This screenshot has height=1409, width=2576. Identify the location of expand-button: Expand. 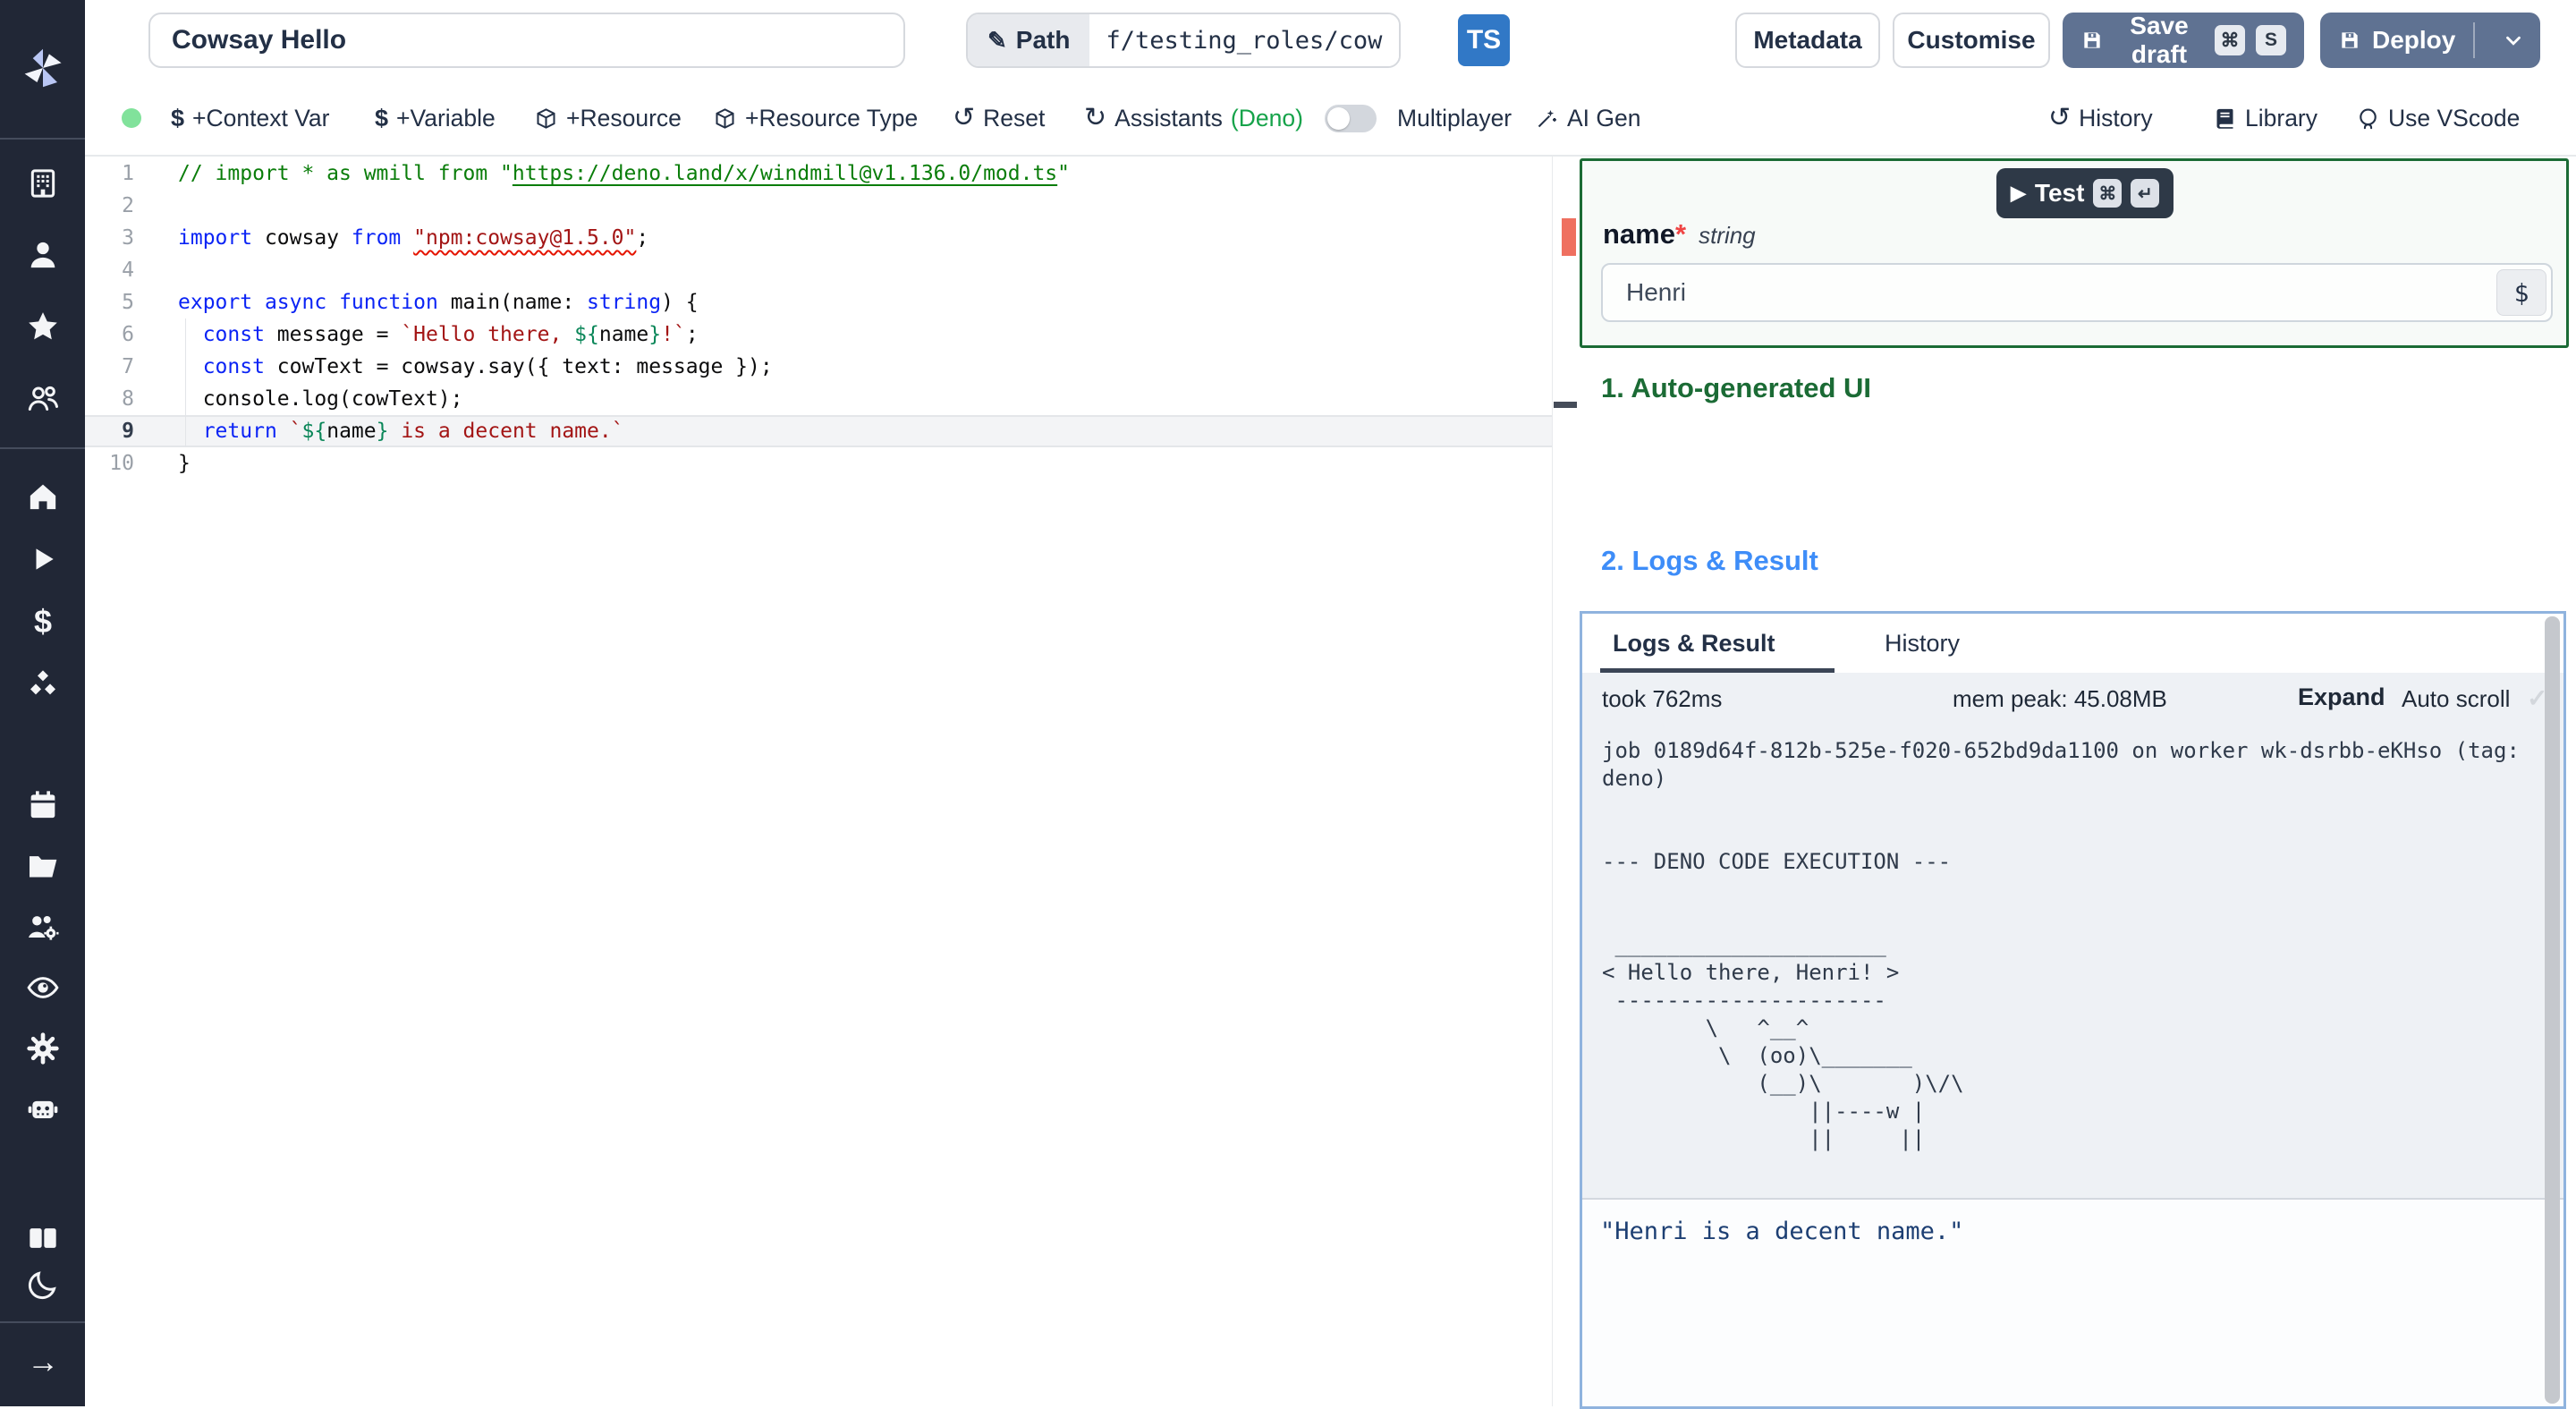
(2341, 697).